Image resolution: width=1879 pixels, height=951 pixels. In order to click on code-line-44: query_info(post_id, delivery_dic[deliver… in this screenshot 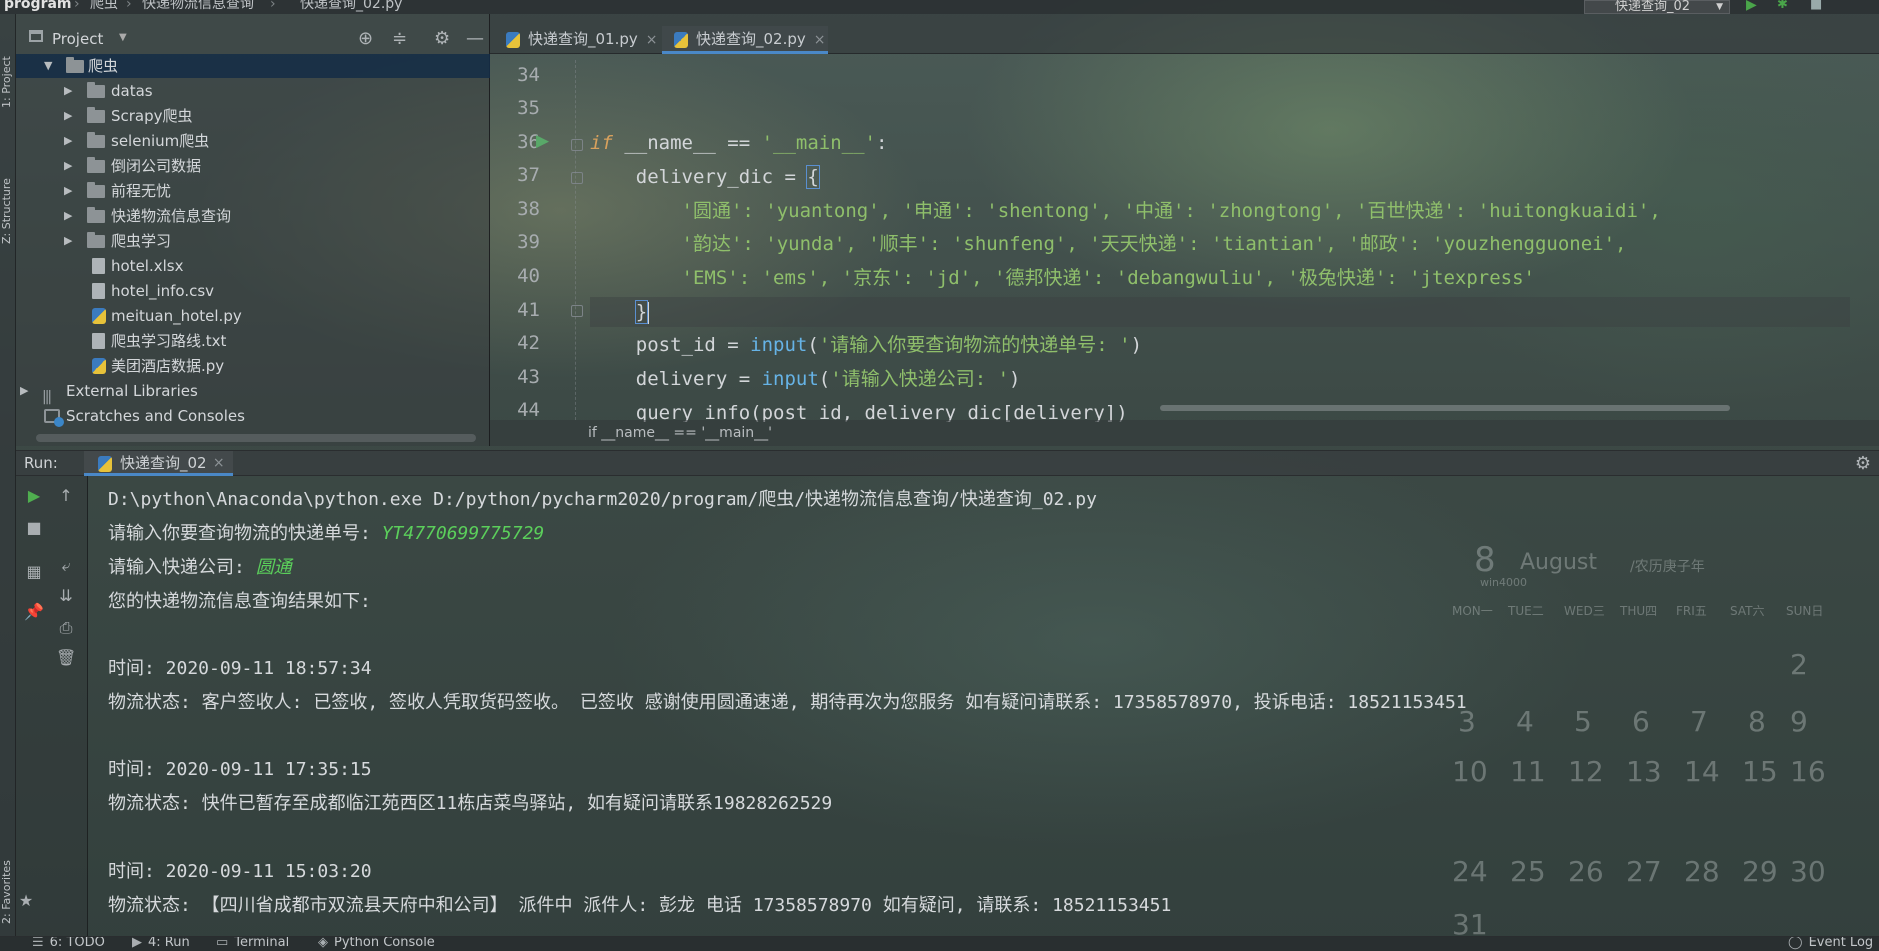, I will do `click(859, 412)`.